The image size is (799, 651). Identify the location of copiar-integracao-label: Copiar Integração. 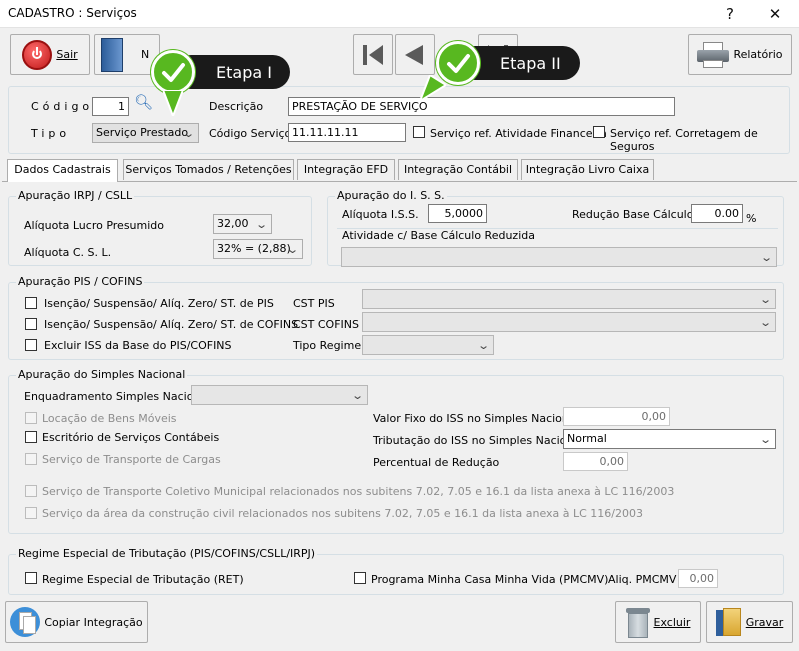
(93, 622).